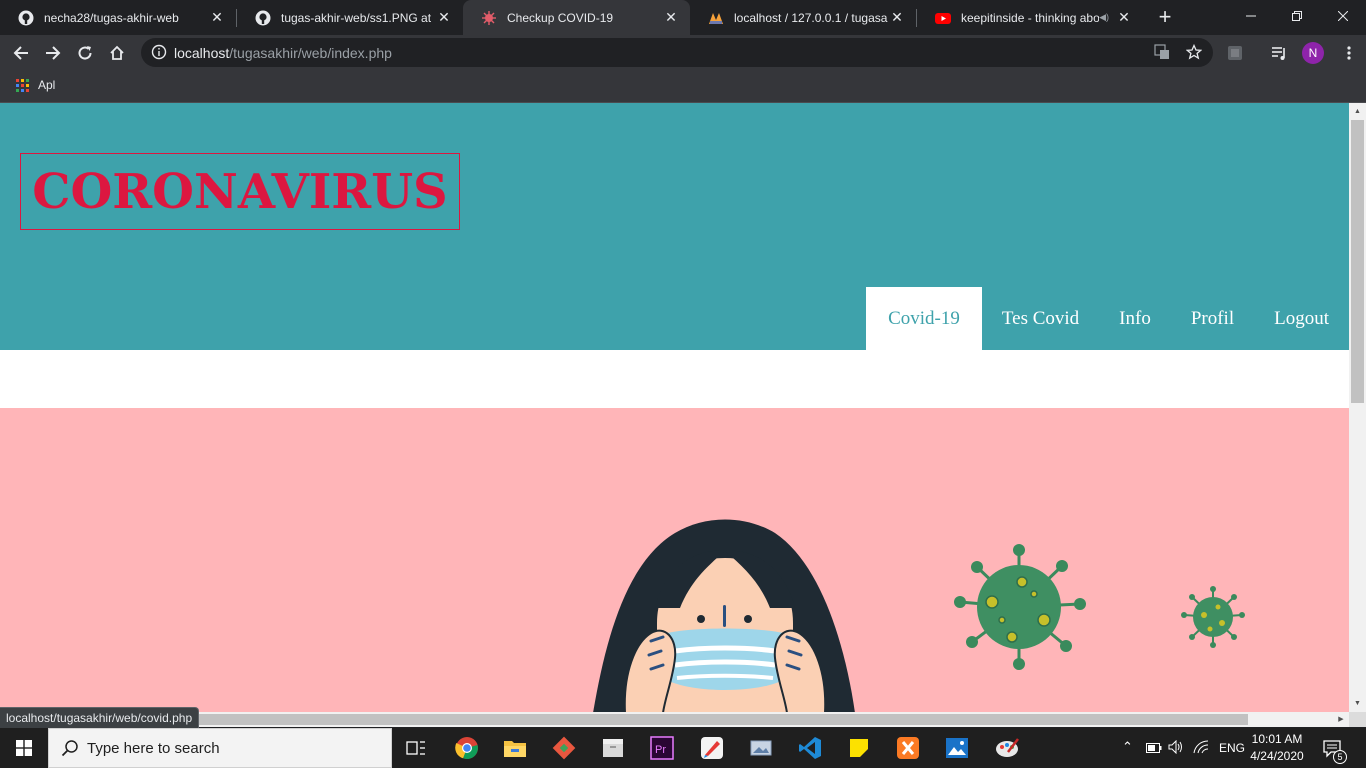 This screenshot has height=768, width=1366. I want to click on reload-button, so click(85, 53).